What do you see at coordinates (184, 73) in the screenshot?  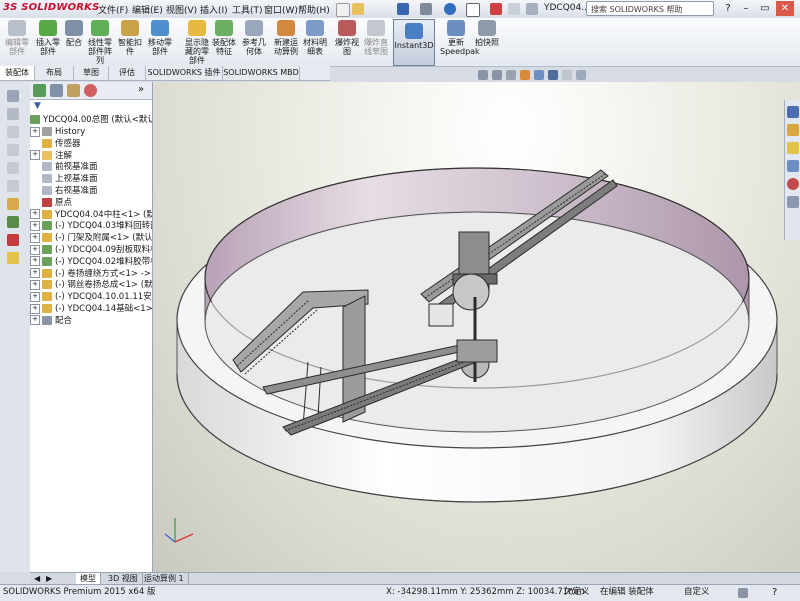 I see `tab-addins: SOLIDWORKS 插件` at bounding box center [184, 73].